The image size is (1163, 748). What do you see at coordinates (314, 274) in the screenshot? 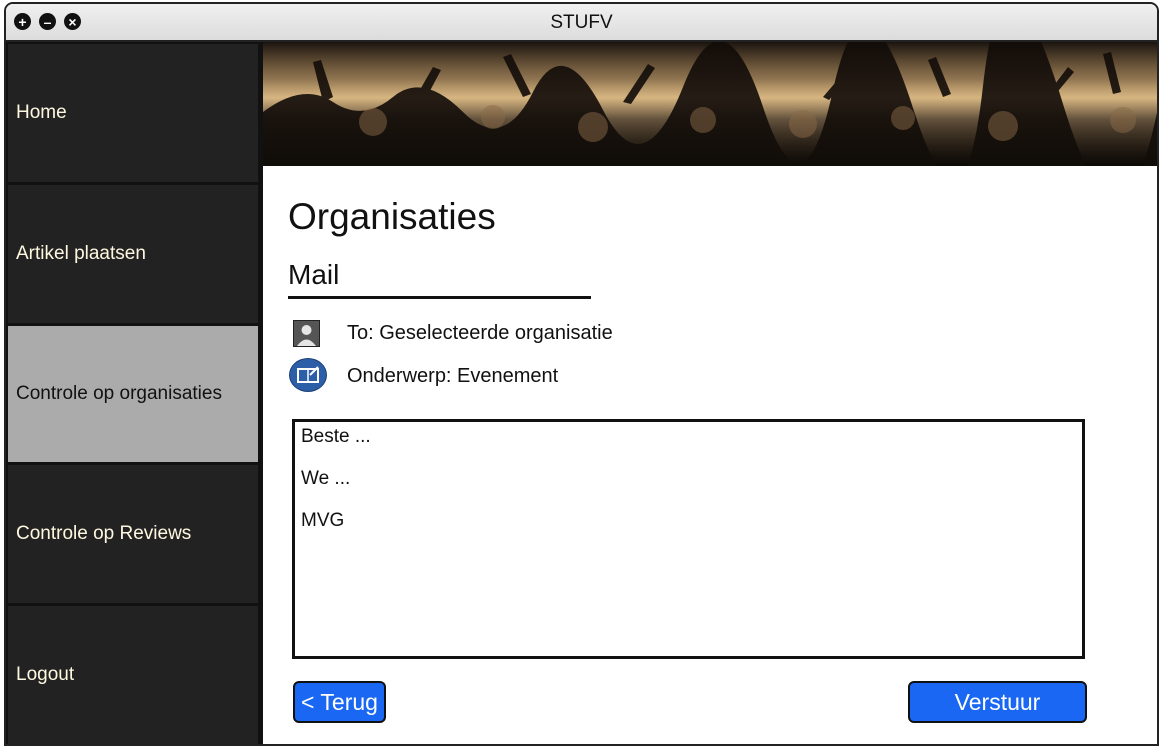
I see `section-title: Mail` at bounding box center [314, 274].